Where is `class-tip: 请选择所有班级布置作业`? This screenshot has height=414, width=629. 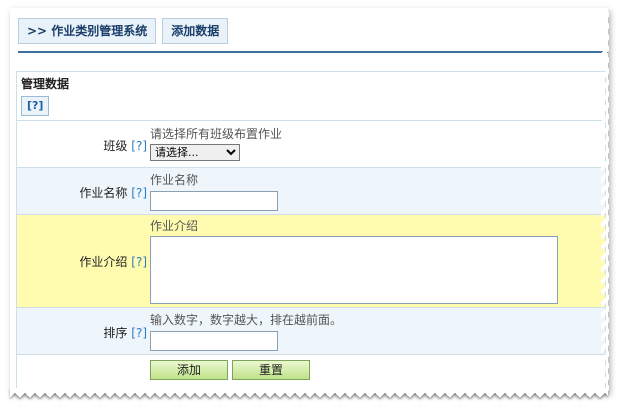
class-tip: 请选择所有班级布置作业 is located at coordinates (216, 134).